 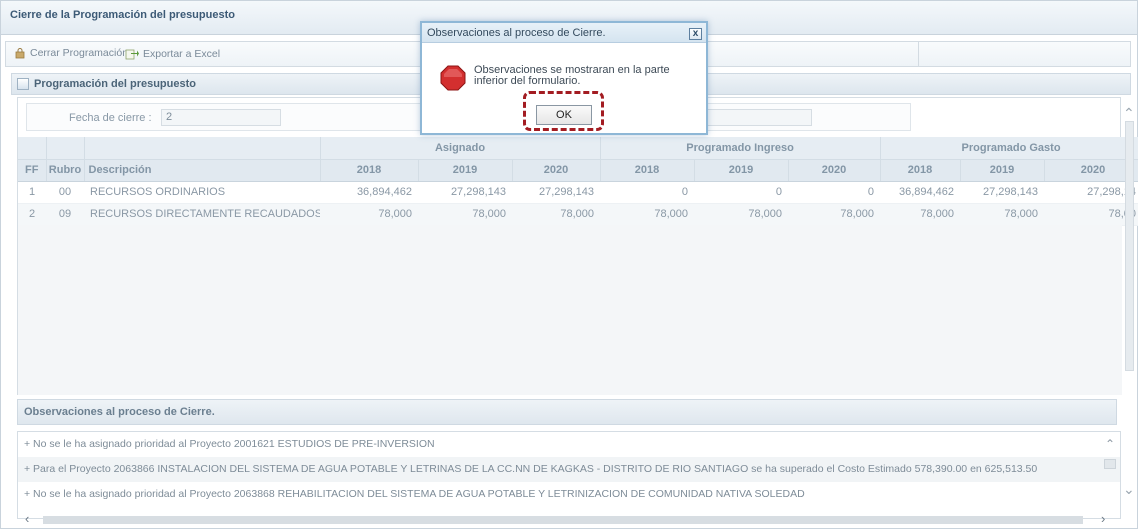 What do you see at coordinates (132, 54) in the screenshot?
I see `excel-export-icon` at bounding box center [132, 54].